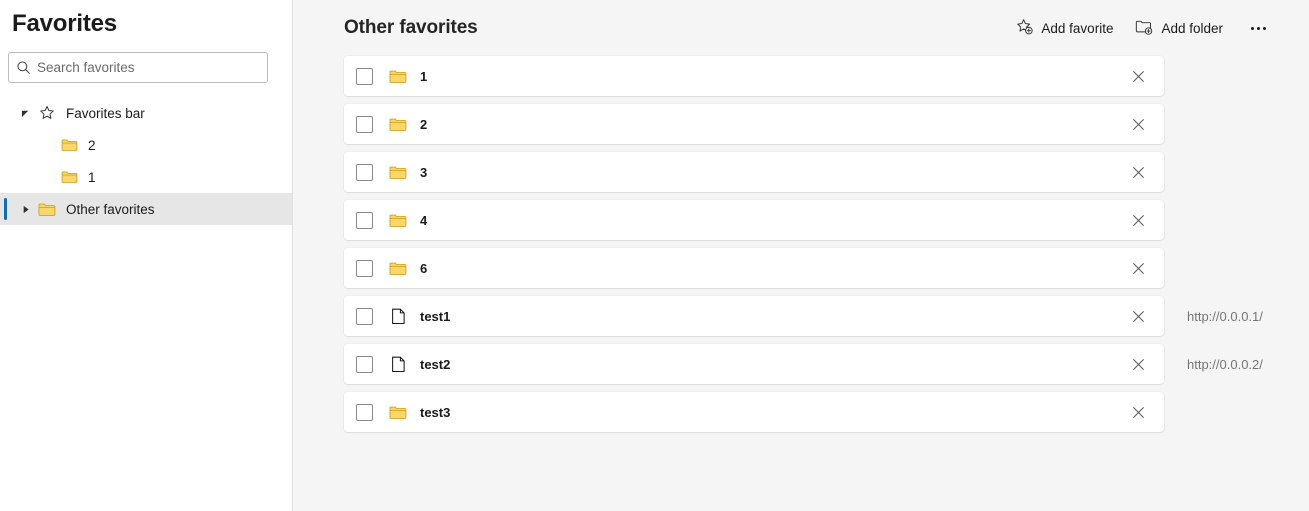 The image size is (1309, 511). I want to click on table-row: 4, so click(754, 220).